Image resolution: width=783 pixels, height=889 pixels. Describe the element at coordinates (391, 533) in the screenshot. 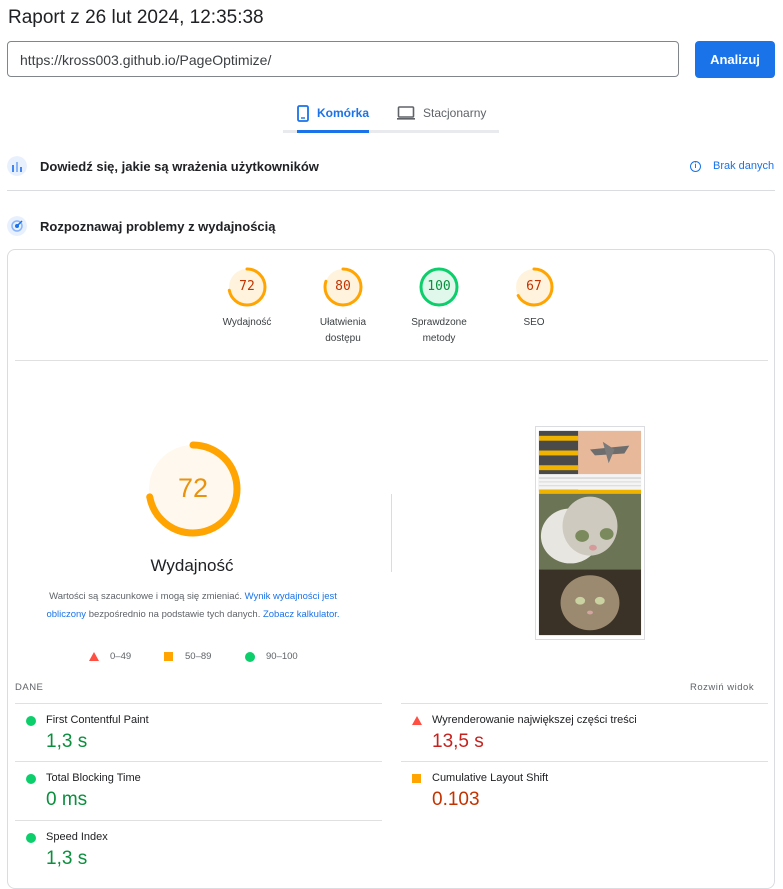

I see `vertical-divider` at that location.